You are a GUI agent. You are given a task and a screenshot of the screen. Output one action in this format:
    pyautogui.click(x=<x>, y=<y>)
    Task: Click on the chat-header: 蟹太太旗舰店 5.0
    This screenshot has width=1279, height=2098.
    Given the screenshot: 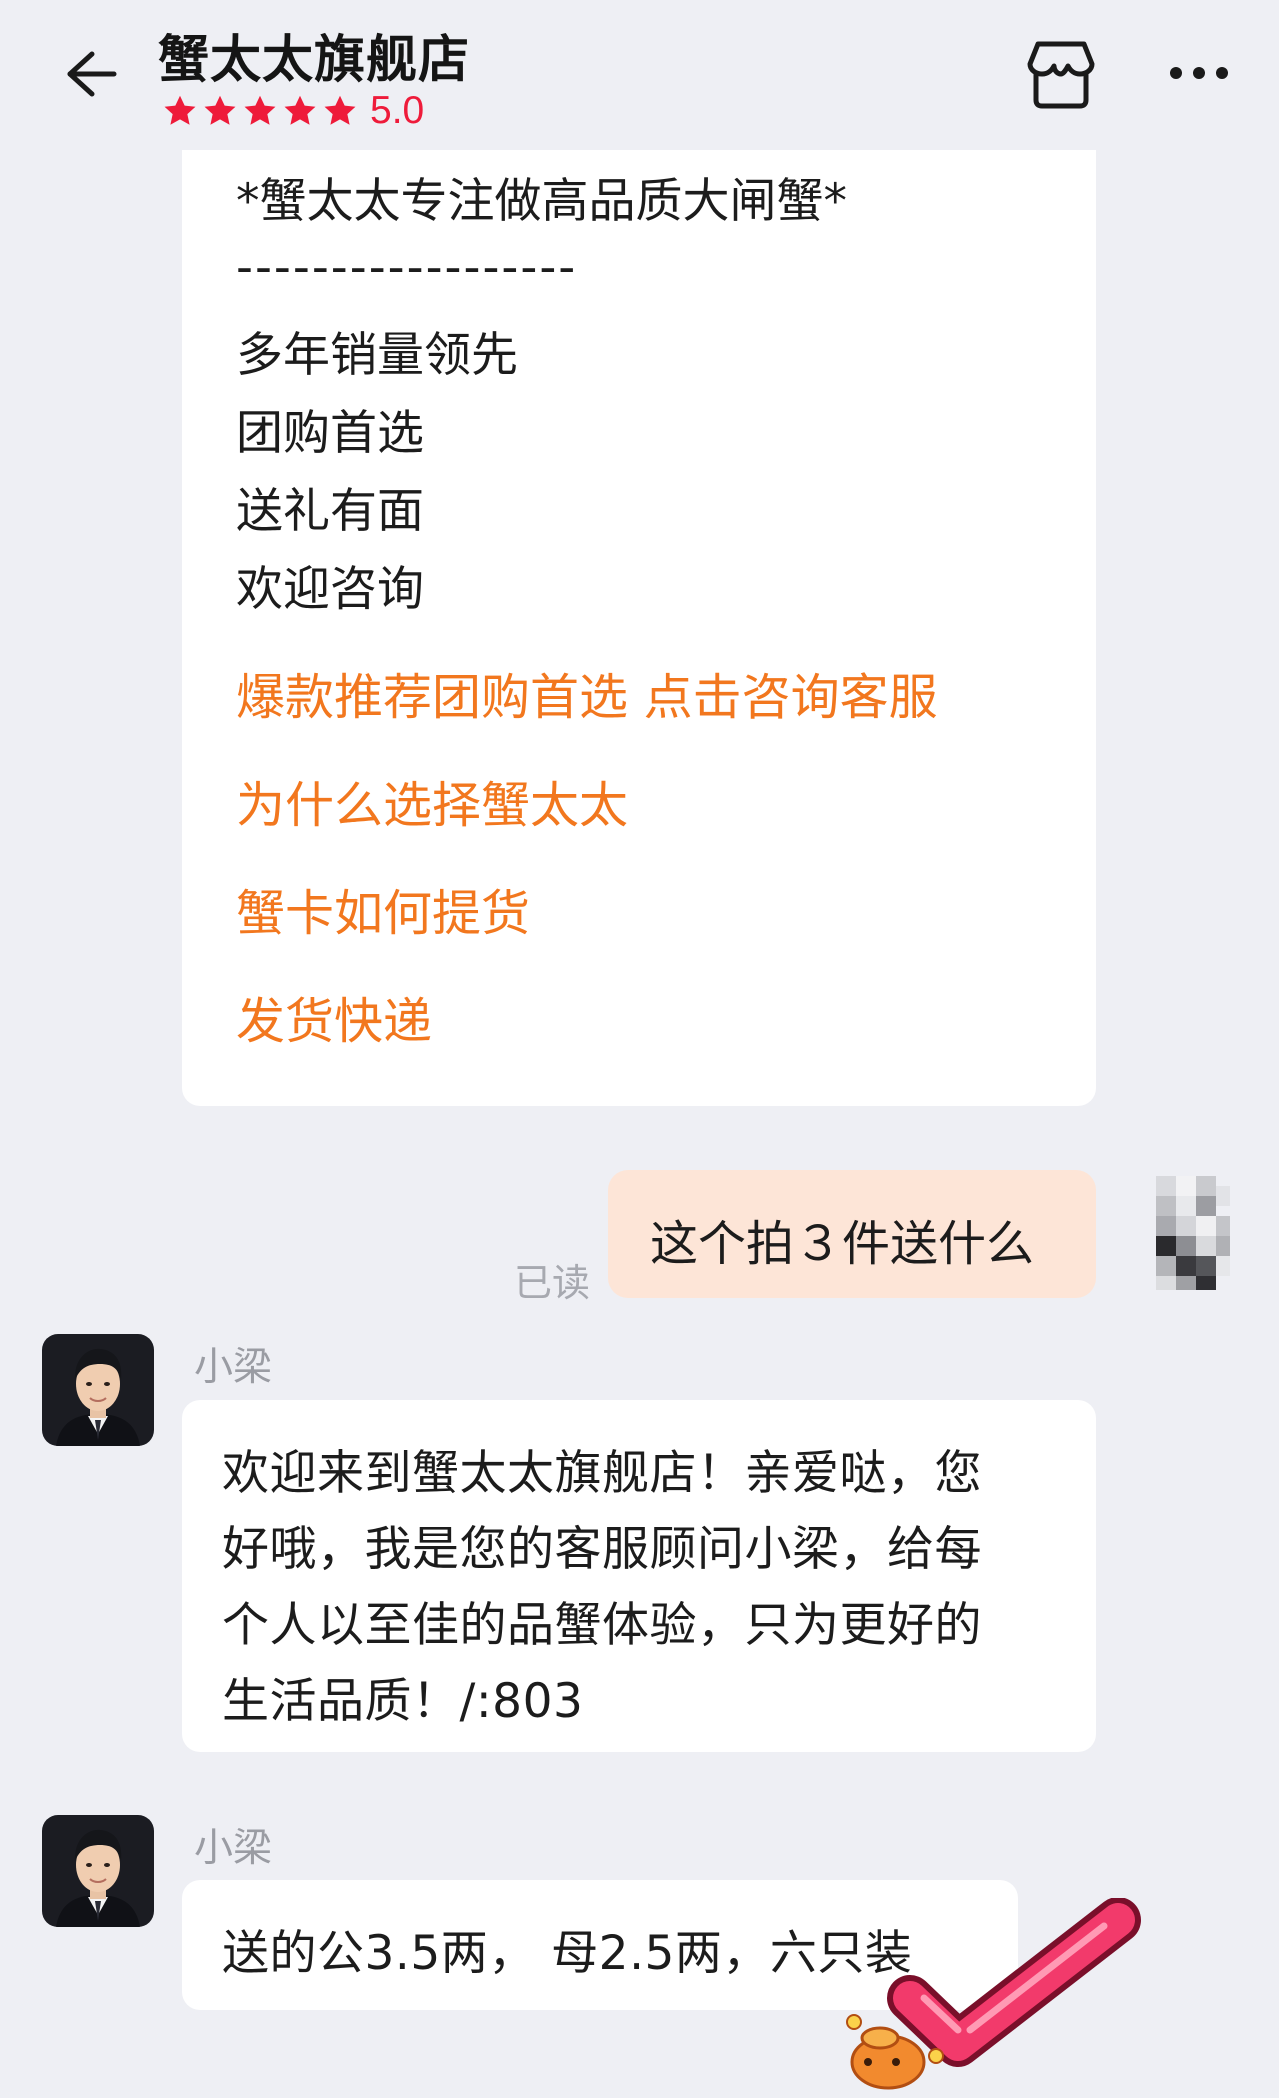 What is the action you would take?
    pyautogui.click(x=639, y=75)
    